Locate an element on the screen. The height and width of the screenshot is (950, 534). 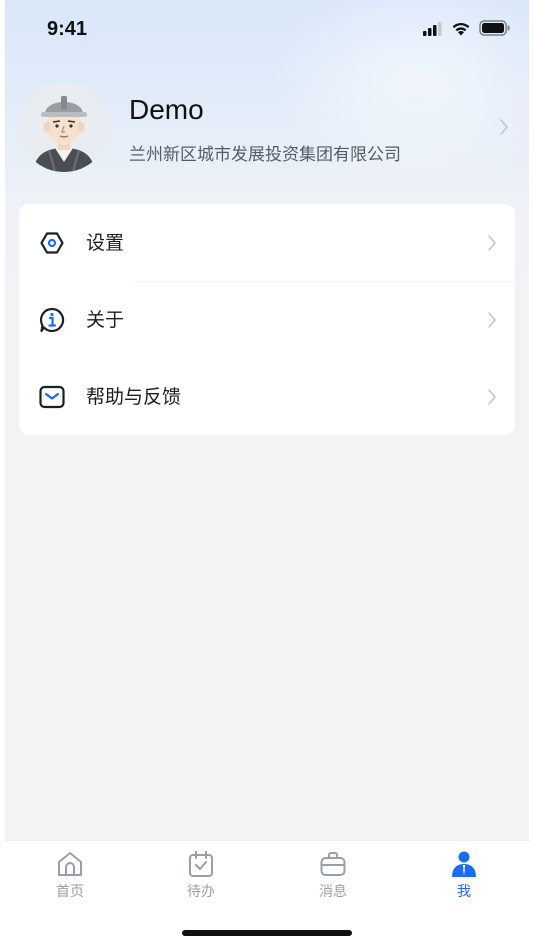
message-briefcase-icon is located at coordinates (333, 864).